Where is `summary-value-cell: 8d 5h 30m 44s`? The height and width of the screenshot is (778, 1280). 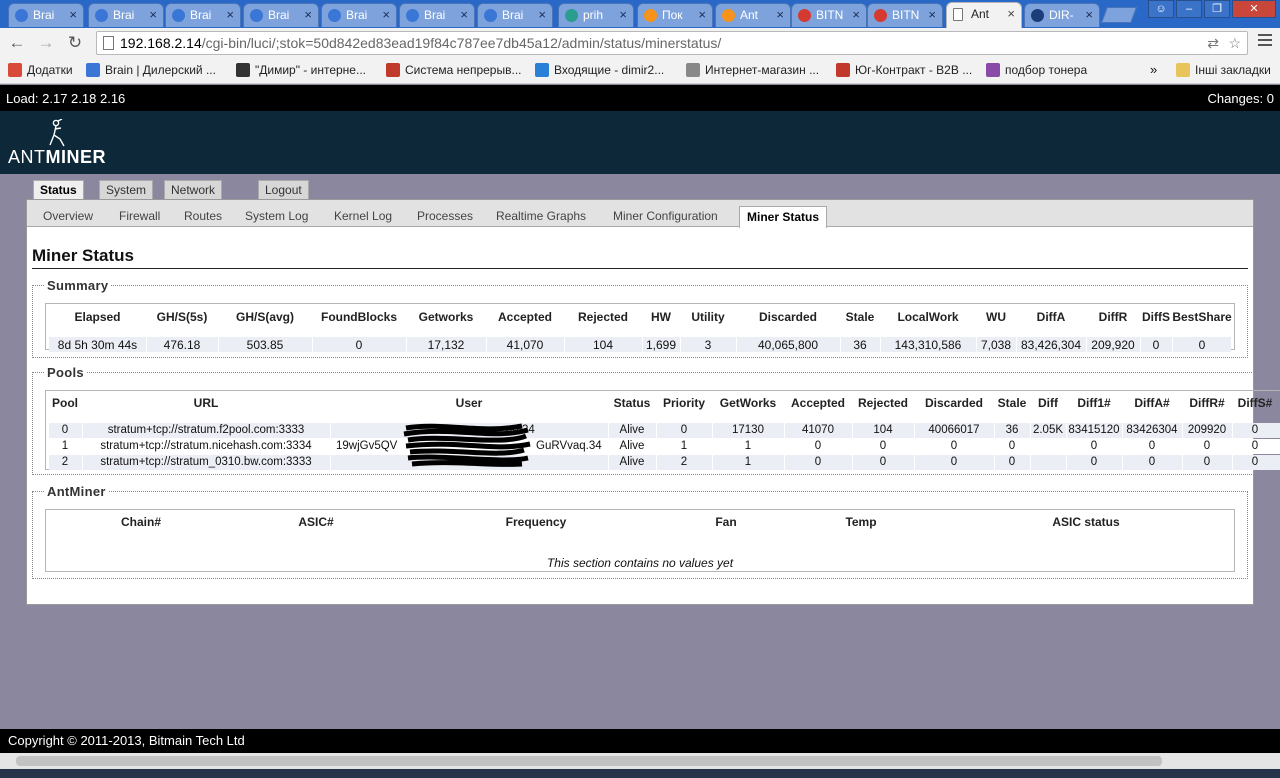 summary-value-cell: 8d 5h 30m 44s is located at coordinates (97, 345).